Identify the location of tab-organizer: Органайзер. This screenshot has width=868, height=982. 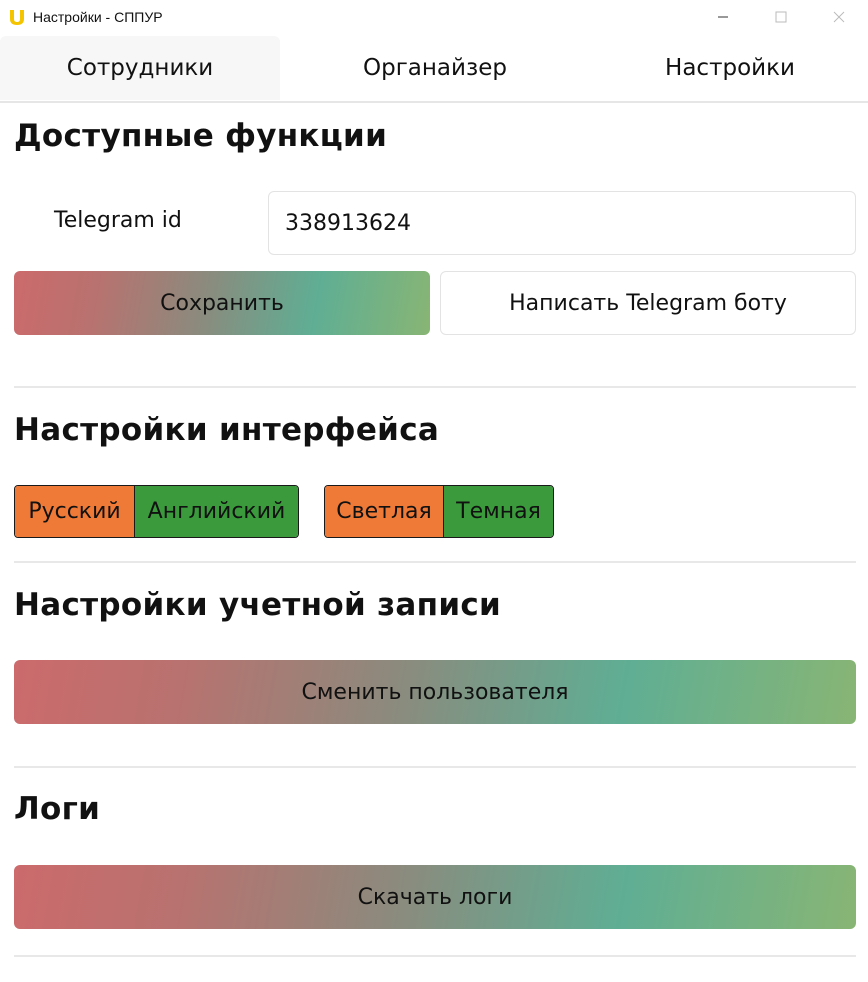
(435, 68).